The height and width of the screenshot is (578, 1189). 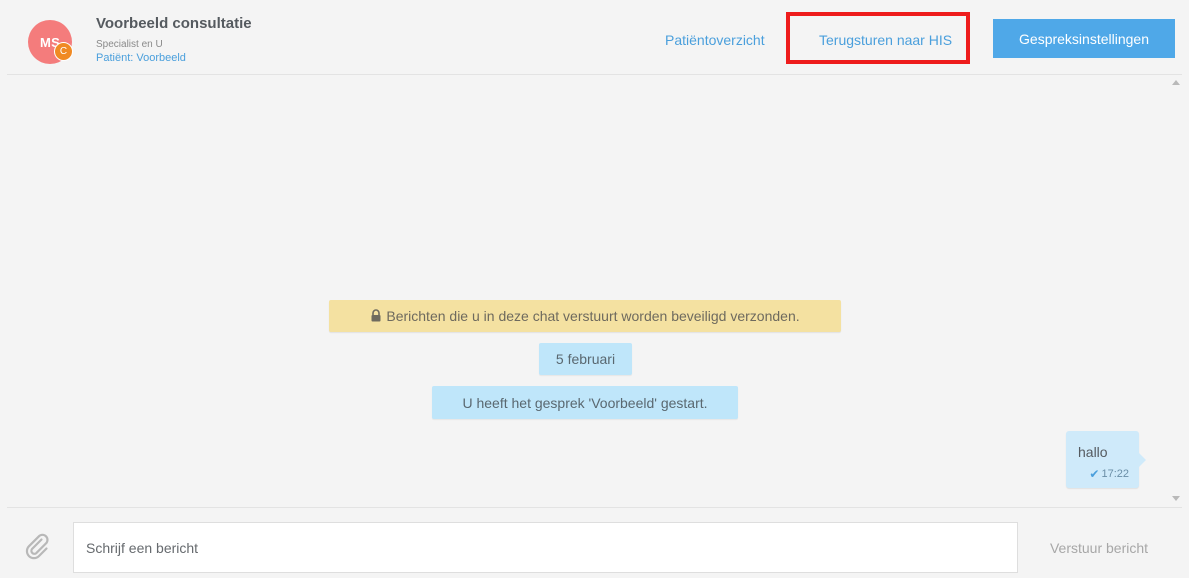 I want to click on lock-icon, so click(x=376, y=314).